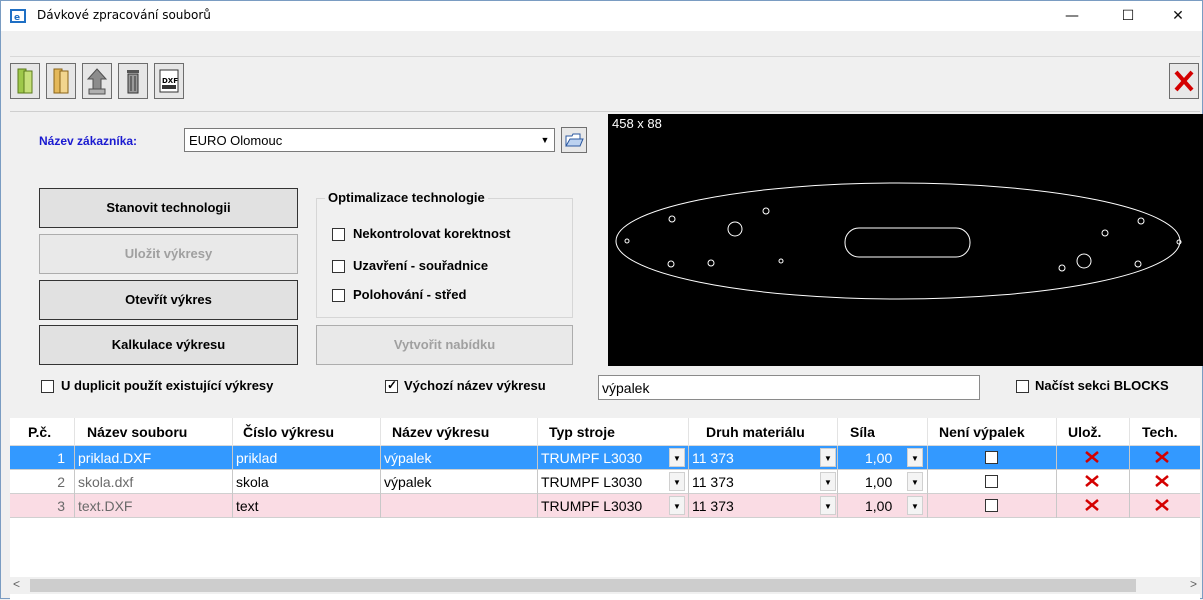 This screenshot has width=1203, height=600. What do you see at coordinates (1193, 584) in the screenshot?
I see `scroll-right-icon: >` at bounding box center [1193, 584].